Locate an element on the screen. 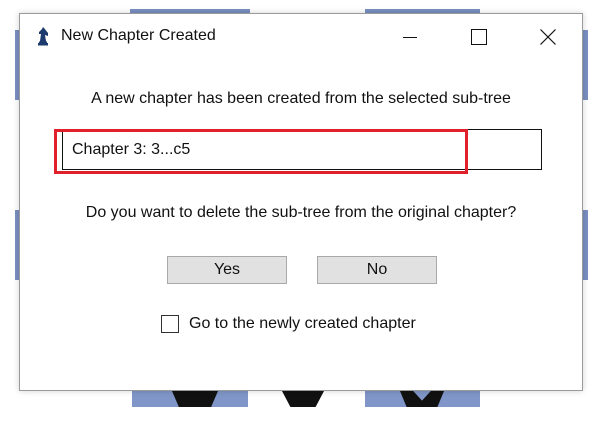 This screenshot has width=605, height=425. no-button: No is located at coordinates (377, 270).